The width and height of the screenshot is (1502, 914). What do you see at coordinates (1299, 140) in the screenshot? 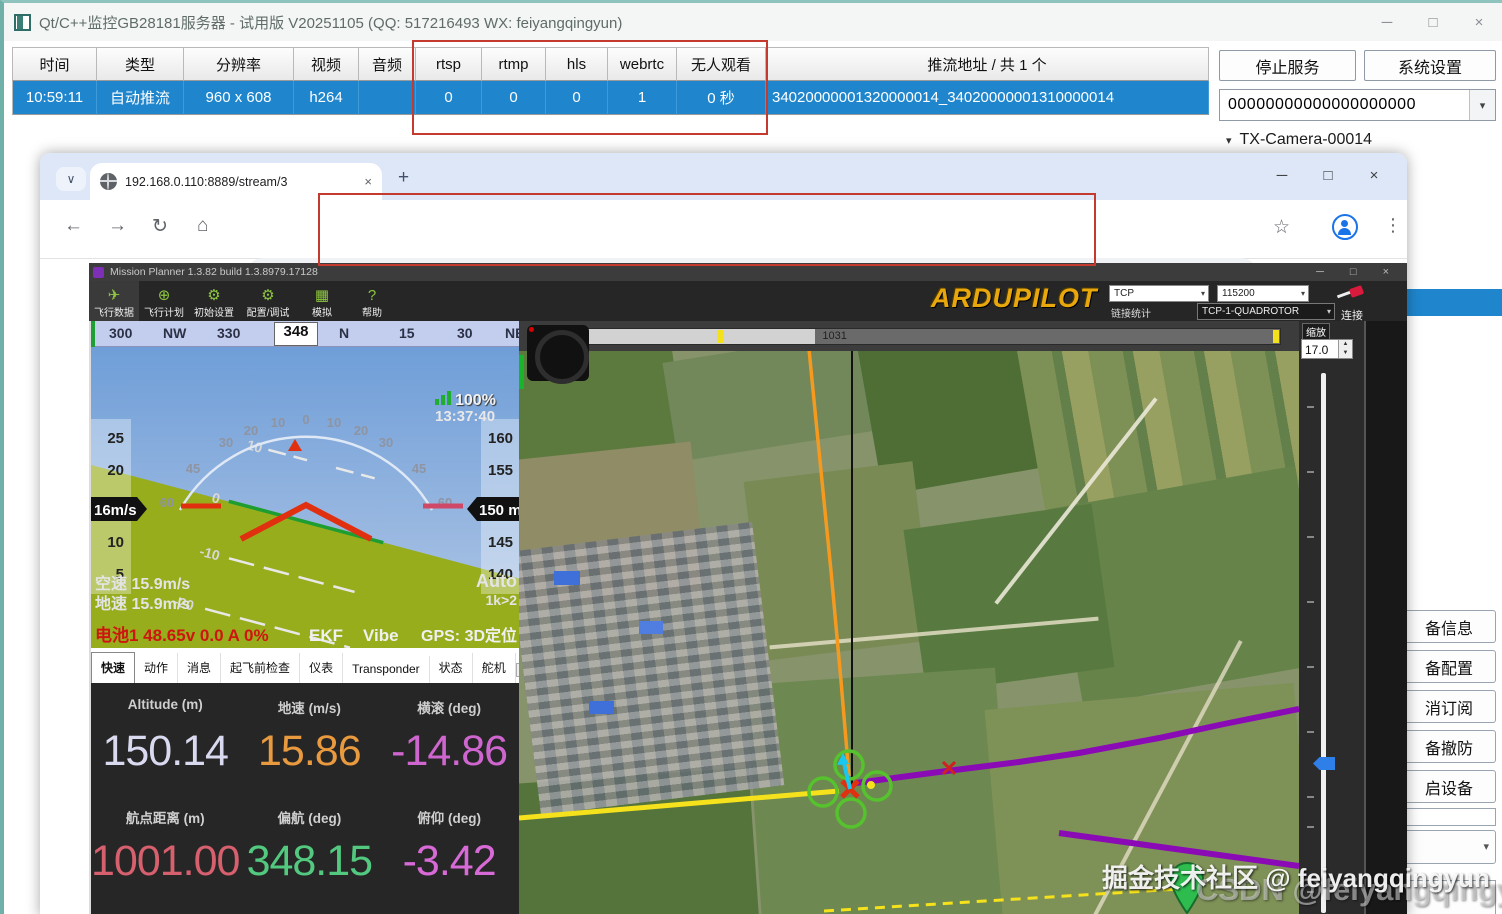
I see `camera-tree-item: ▾ TX-Camera-00014` at bounding box center [1299, 140].